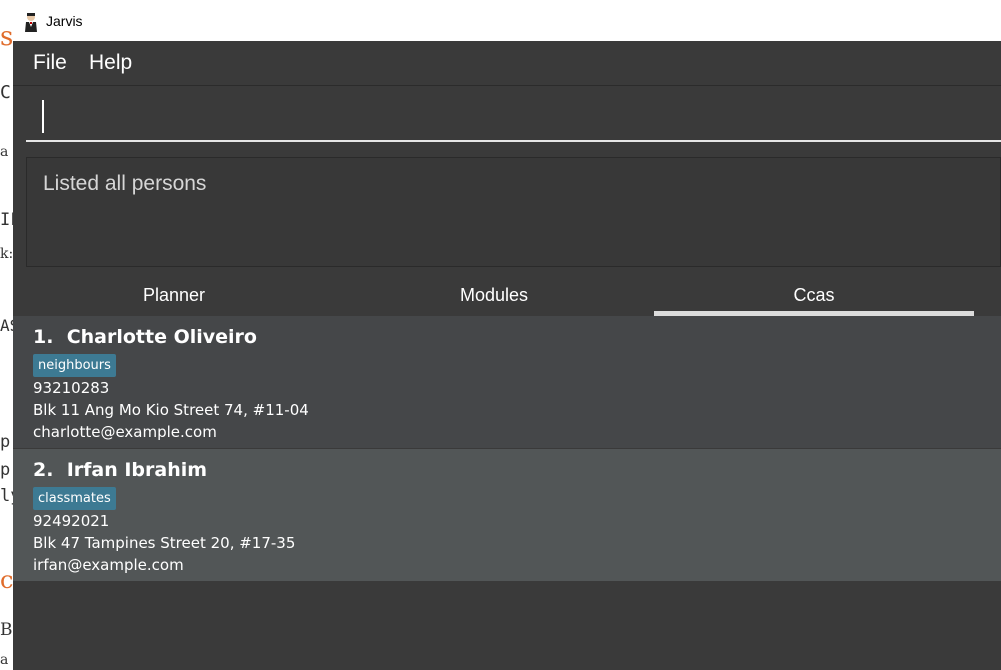  I want to click on result-message: Listed all persons, so click(125, 183).